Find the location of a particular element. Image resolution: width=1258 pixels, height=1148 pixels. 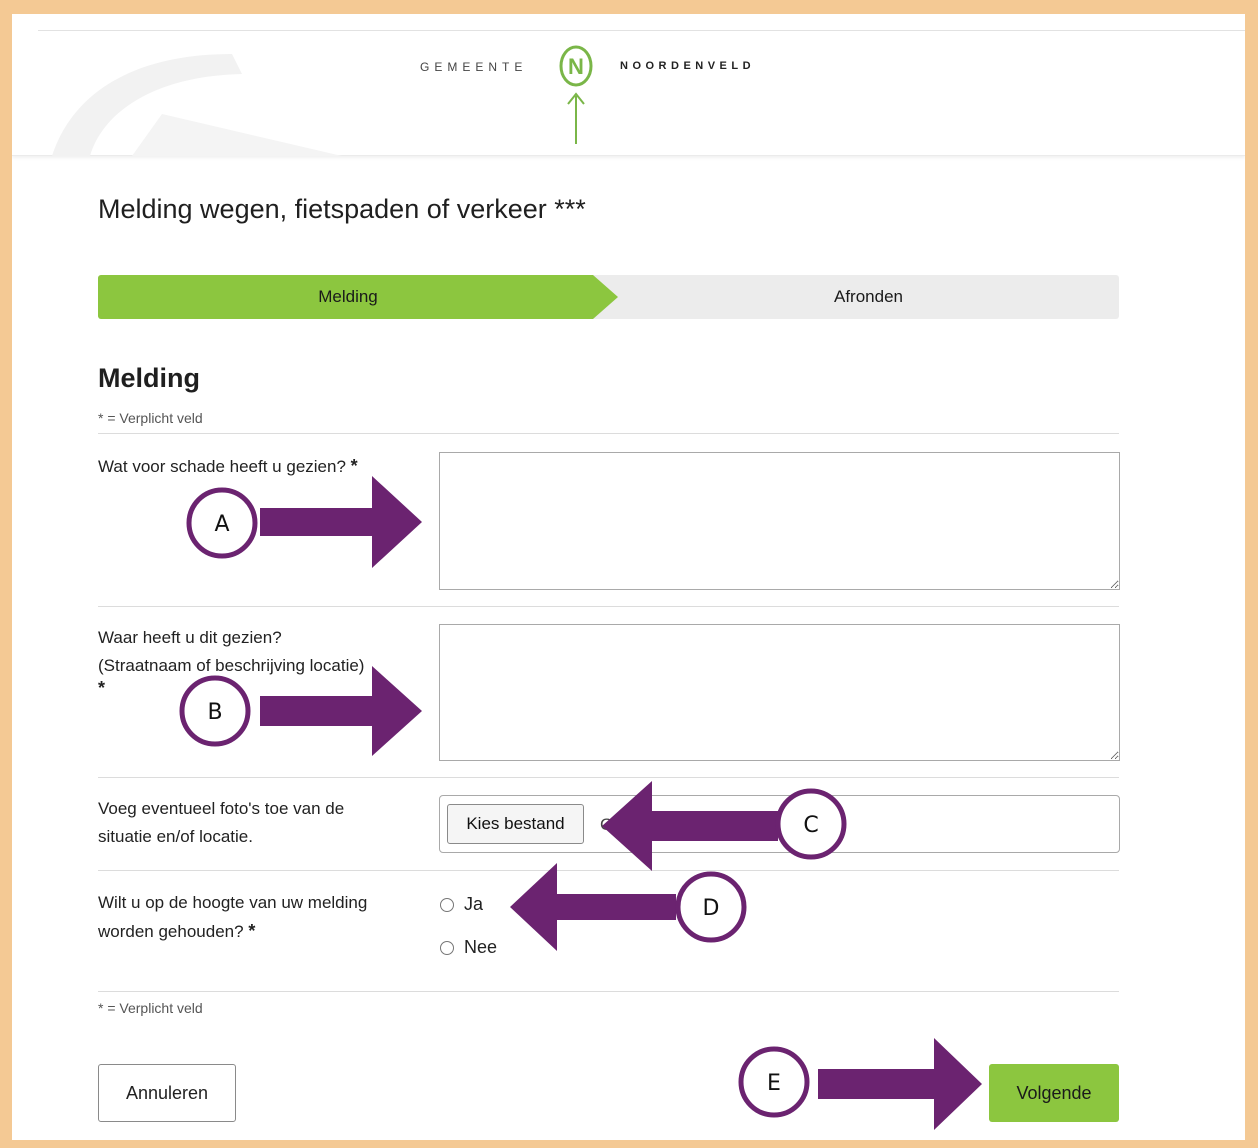

logo-text-gemeente: GEMEENTE is located at coordinates (474, 67).